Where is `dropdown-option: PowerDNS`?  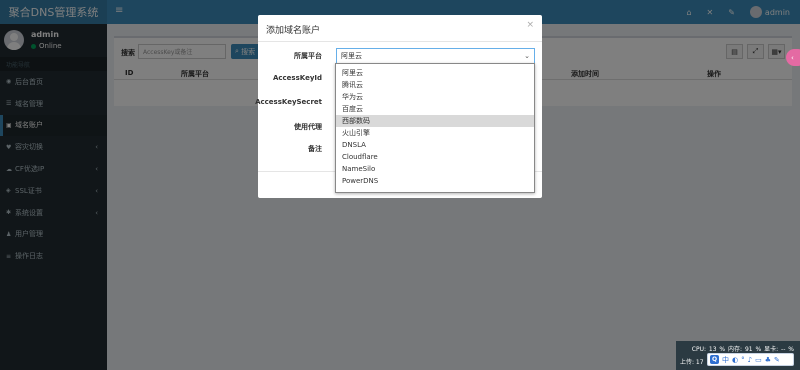 dropdown-option: PowerDNS is located at coordinates (435, 181).